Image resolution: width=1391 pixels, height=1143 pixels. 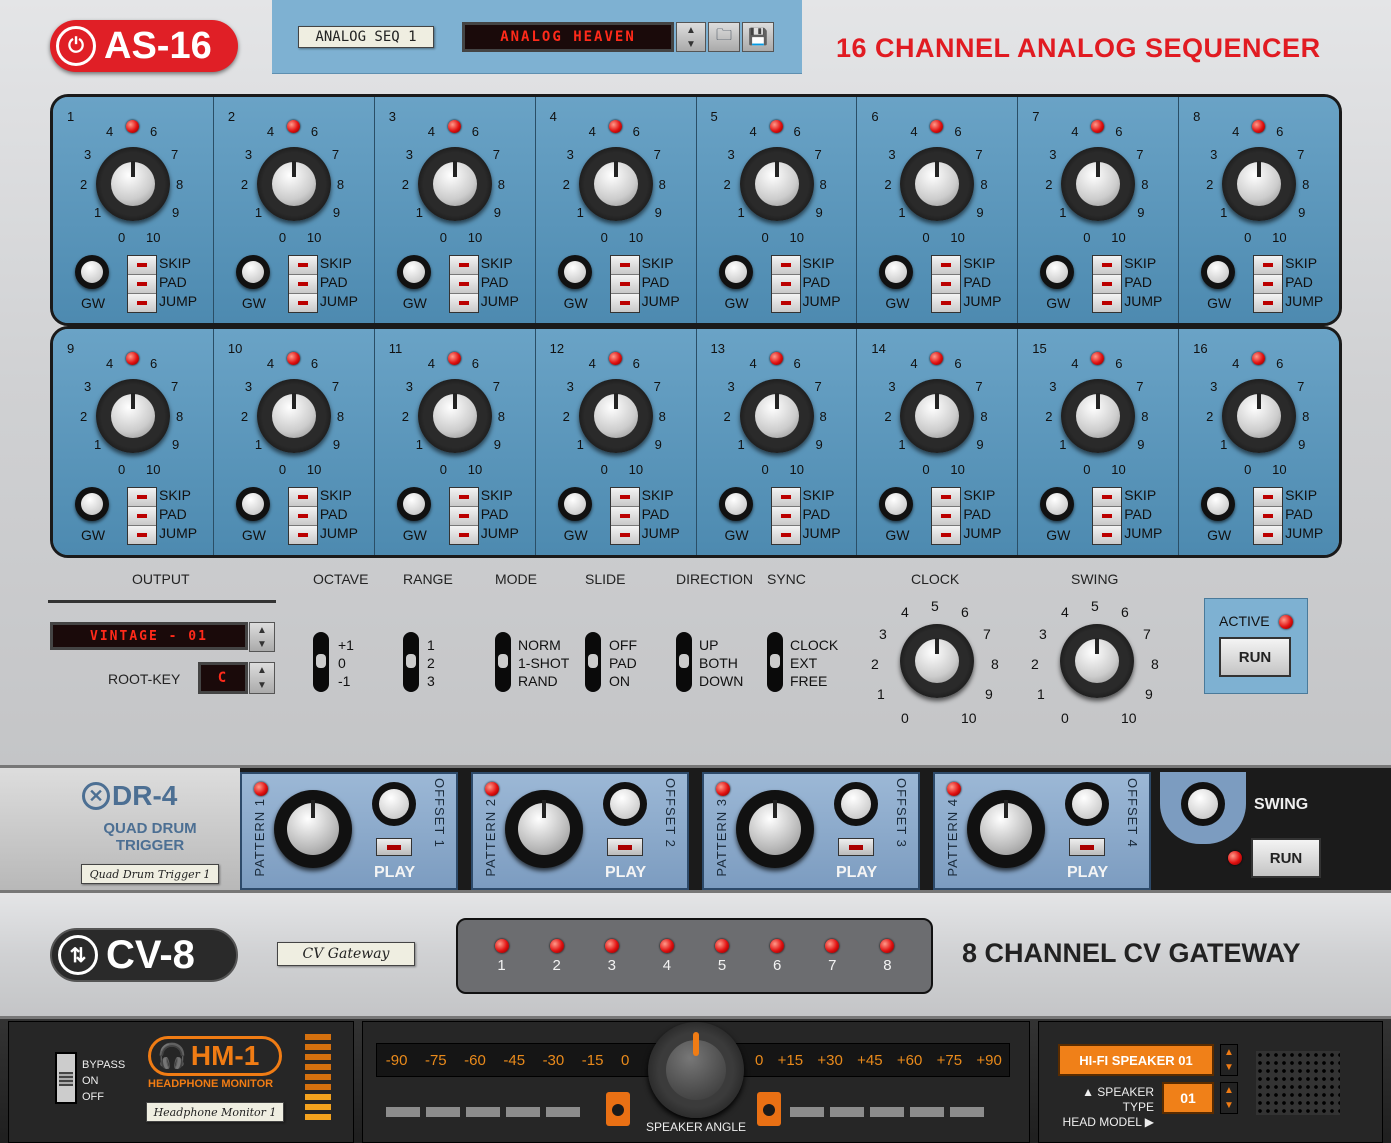 I want to click on bypass-switch, so click(x=66, y=1078).